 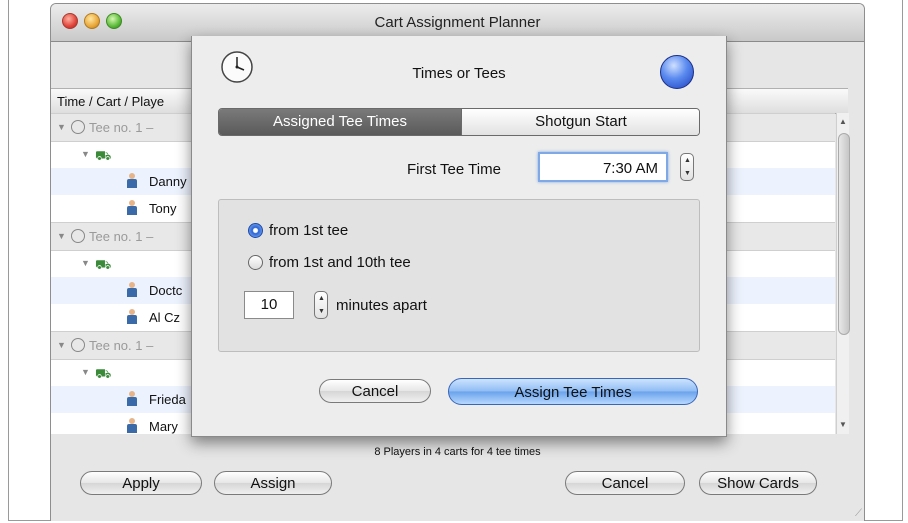 I want to click on segment-assigned-tee-times: Assigned Tee Times, so click(x=340, y=122).